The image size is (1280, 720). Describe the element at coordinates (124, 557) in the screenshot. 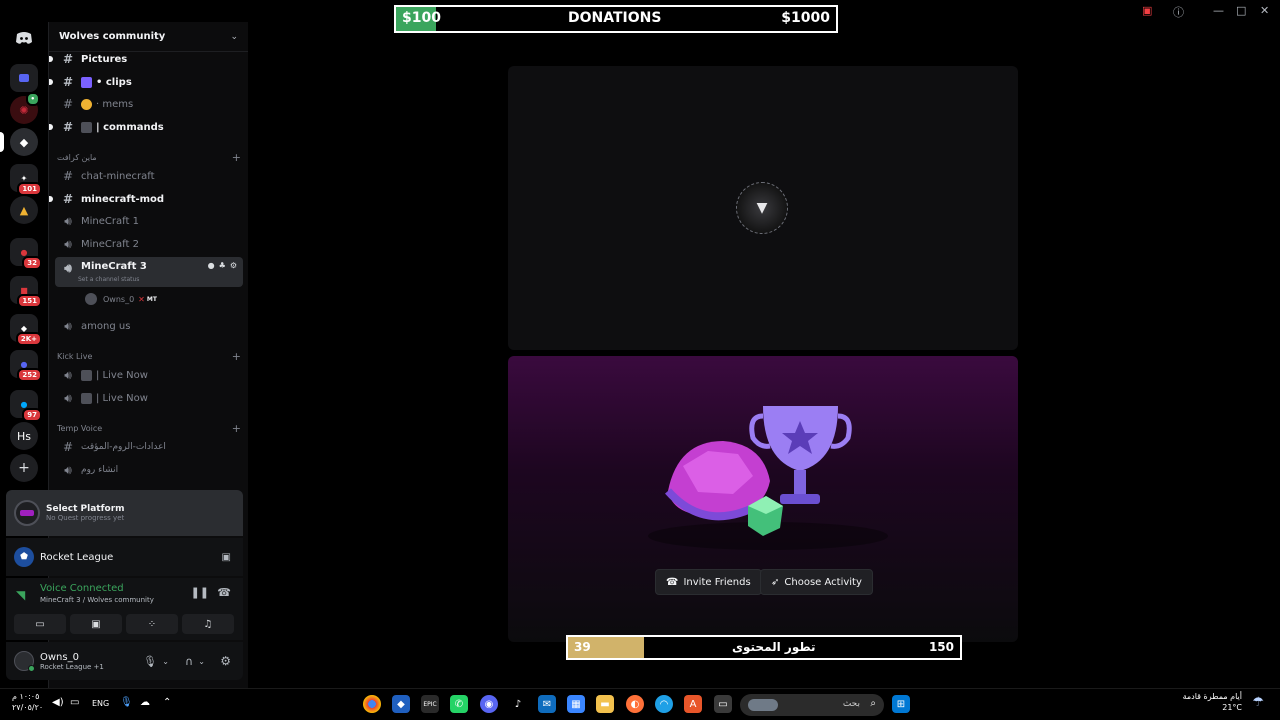

I see `game-activity-row: ⬟ Rocket League ▣` at that location.